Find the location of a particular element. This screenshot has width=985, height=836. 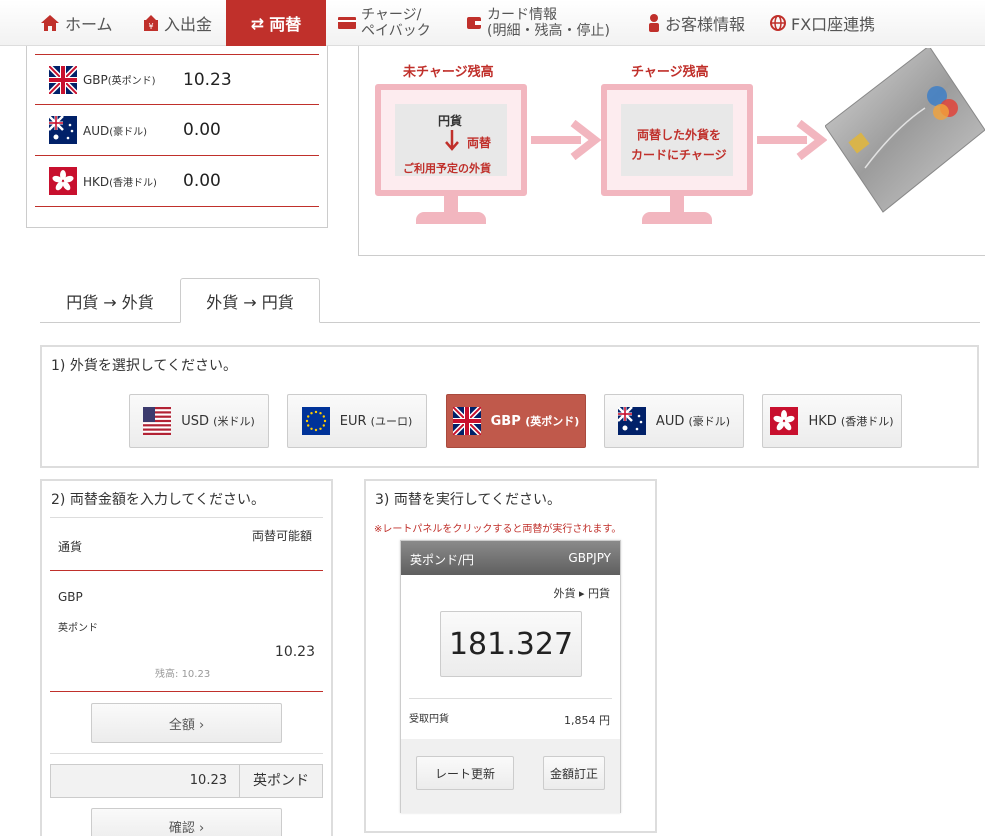

nav-customer: お客様情報 is located at coordinates (696, 23).